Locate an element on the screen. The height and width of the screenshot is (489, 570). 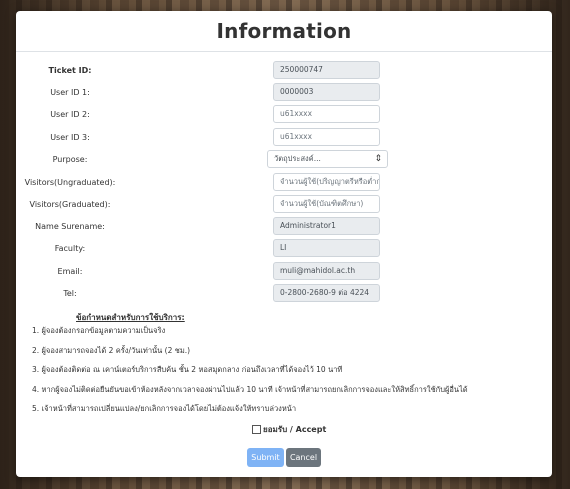
submit-button: Submit is located at coordinates (265, 457).